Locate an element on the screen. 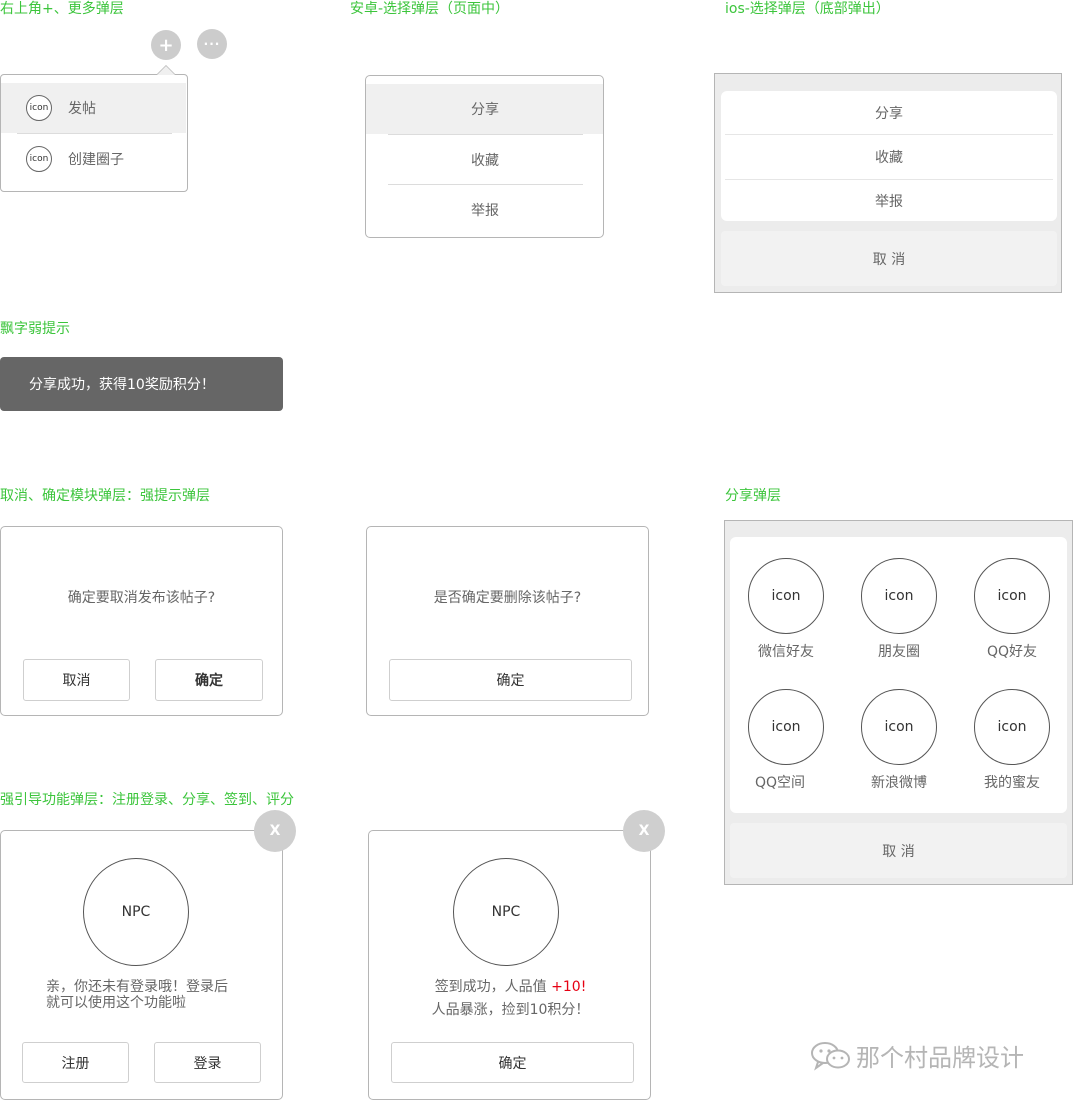  share-cancel-button: 取 消 is located at coordinates (898, 850).